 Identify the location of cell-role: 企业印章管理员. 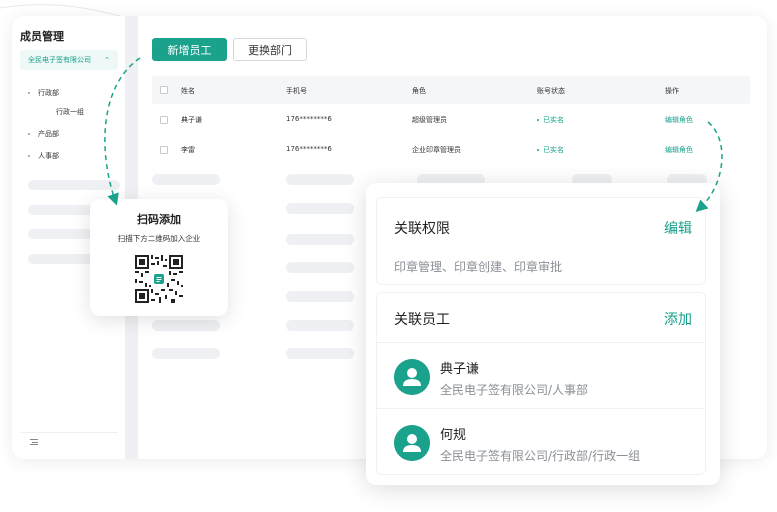
(436, 150).